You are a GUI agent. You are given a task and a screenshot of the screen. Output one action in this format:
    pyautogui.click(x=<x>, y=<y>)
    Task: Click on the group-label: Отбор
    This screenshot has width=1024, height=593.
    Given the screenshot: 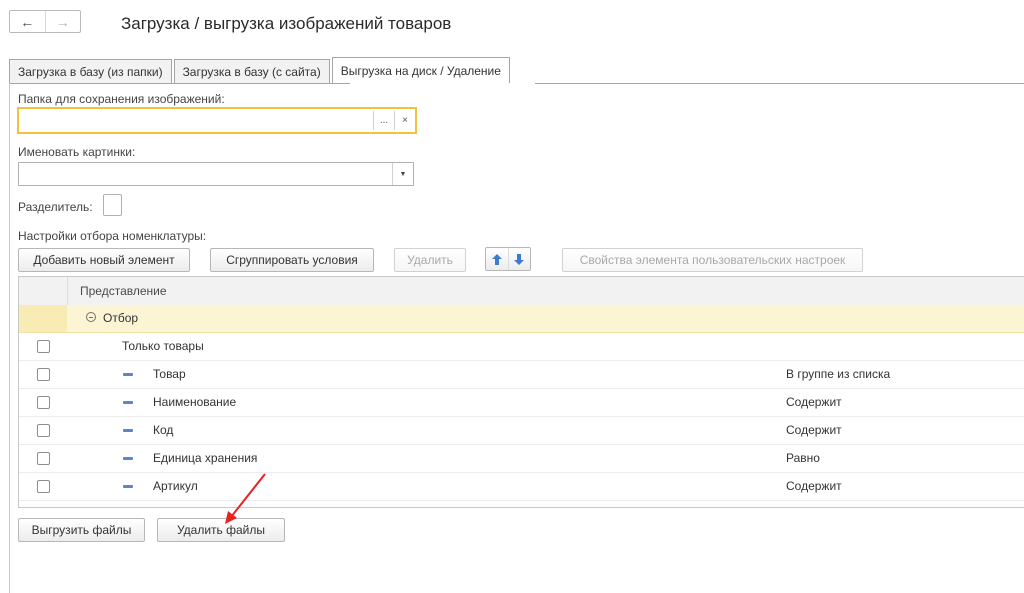 What is the action you would take?
    pyautogui.click(x=121, y=318)
    